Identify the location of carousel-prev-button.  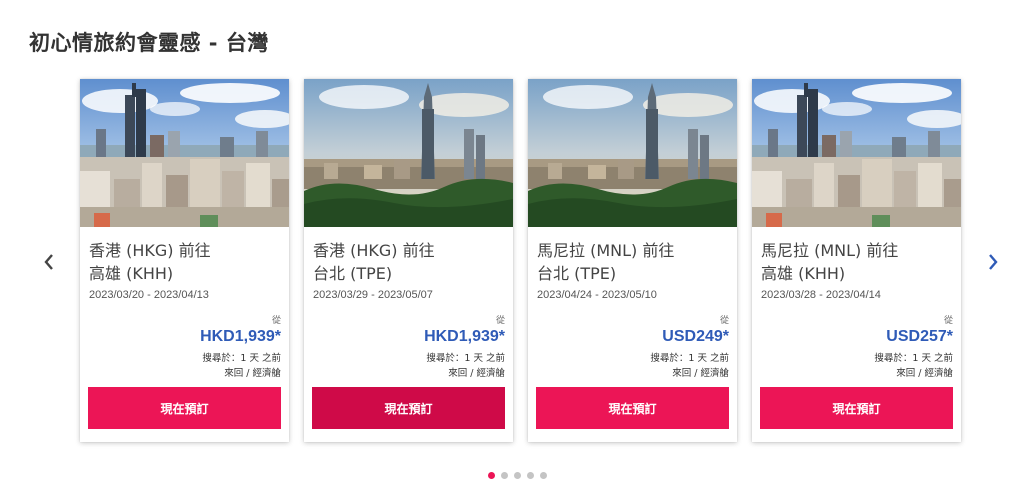
(49, 262).